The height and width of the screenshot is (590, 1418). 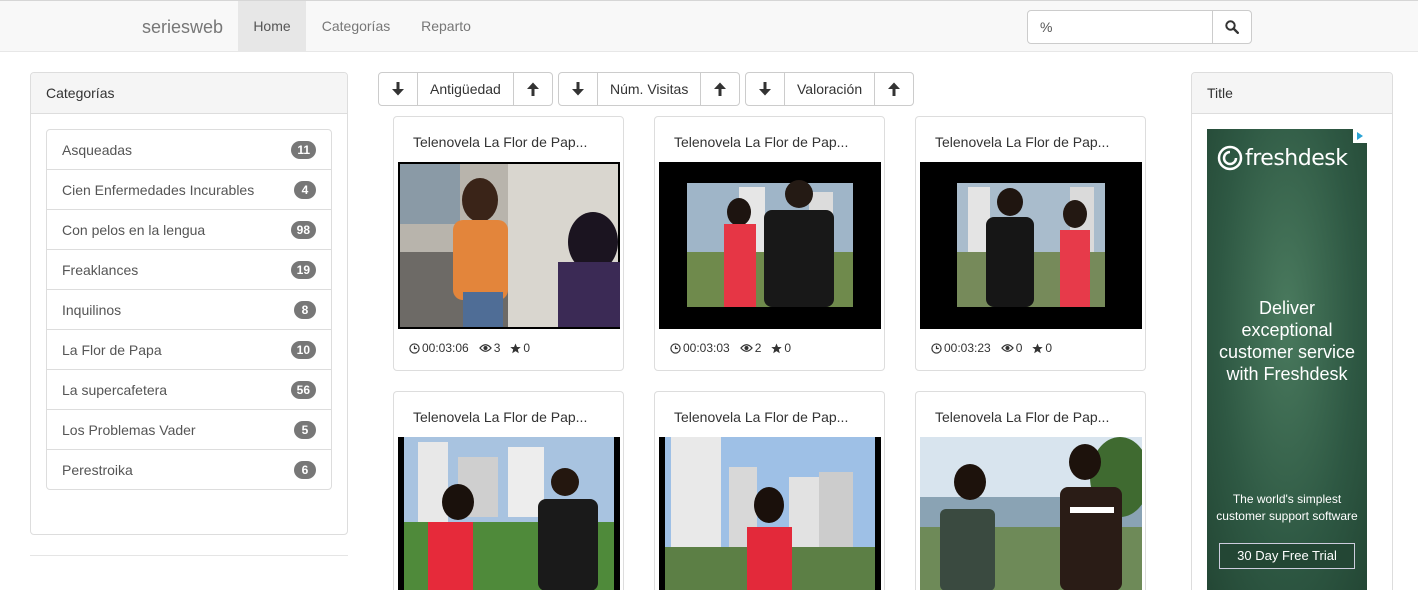 What do you see at coordinates (189, 149) in the screenshot?
I see `category-item: Asqueadas 11` at bounding box center [189, 149].